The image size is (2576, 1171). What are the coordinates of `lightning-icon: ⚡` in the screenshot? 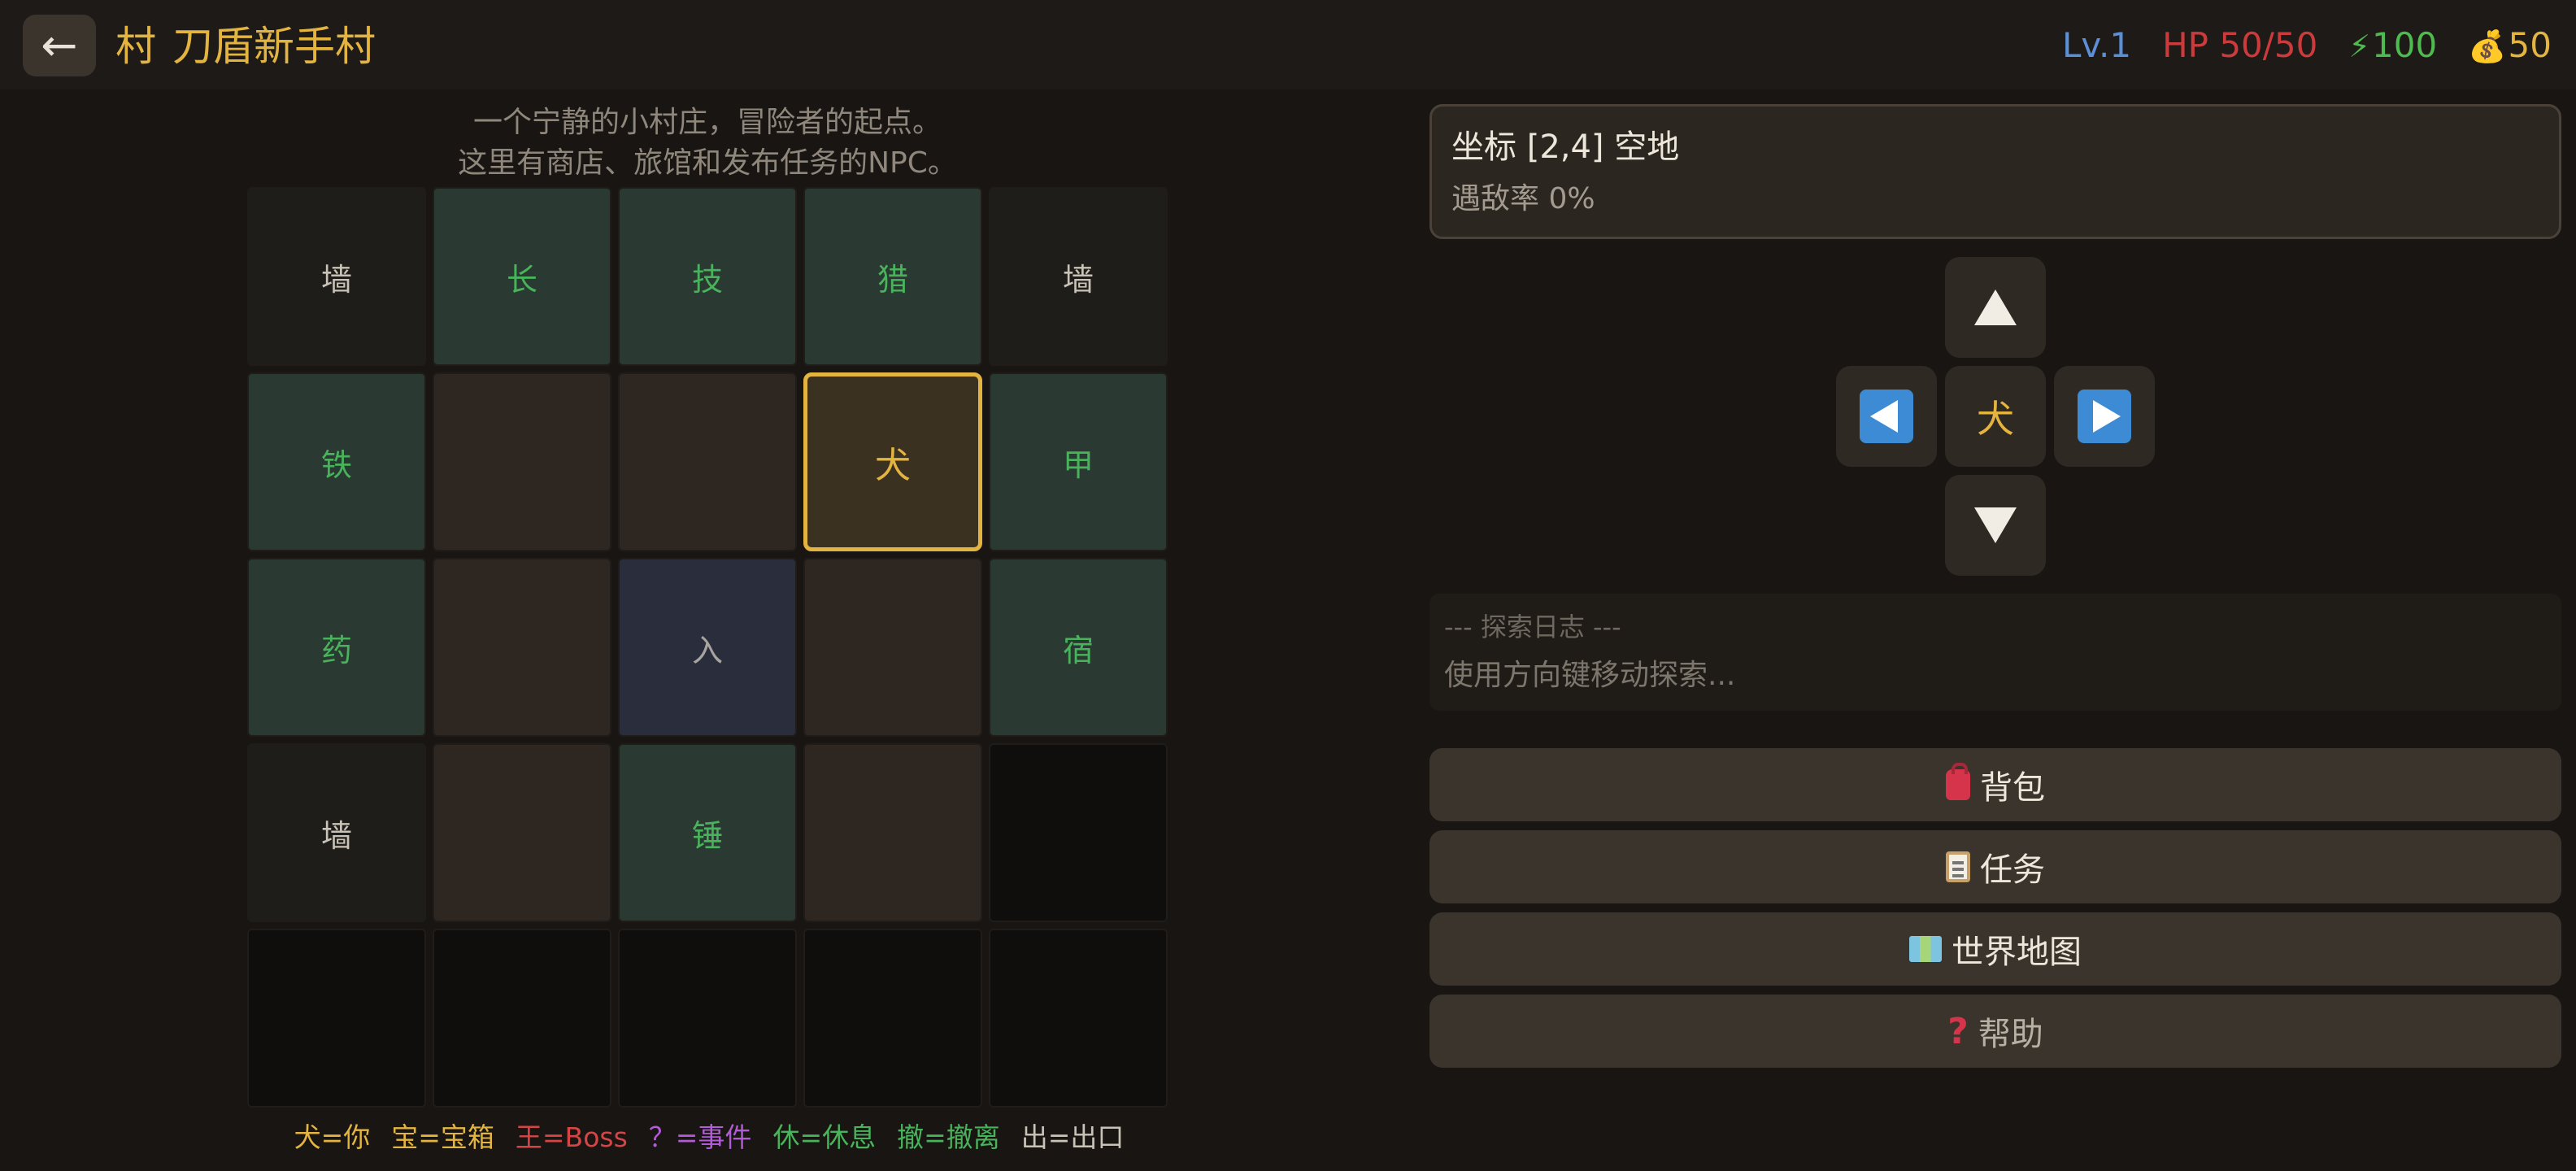 It's located at (2359, 46).